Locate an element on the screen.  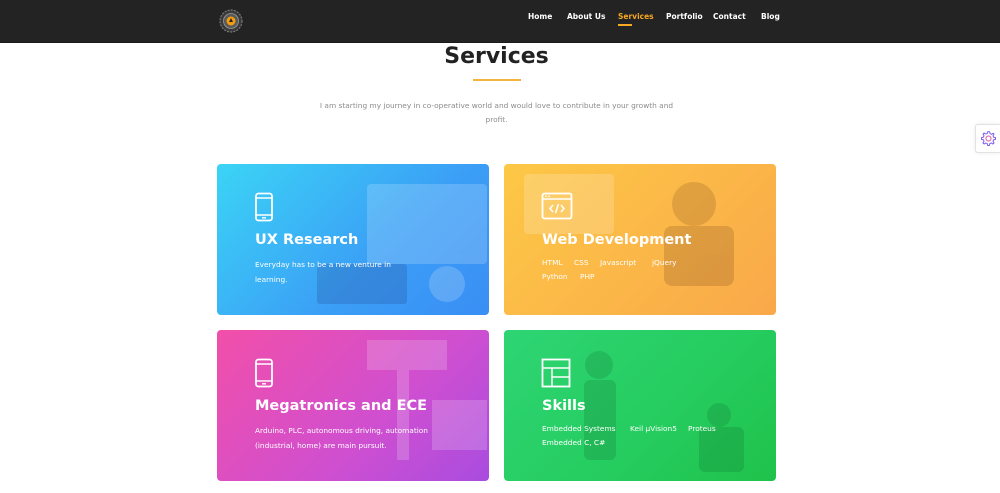
tag-jquery: jQuery is located at coordinates (664, 262).